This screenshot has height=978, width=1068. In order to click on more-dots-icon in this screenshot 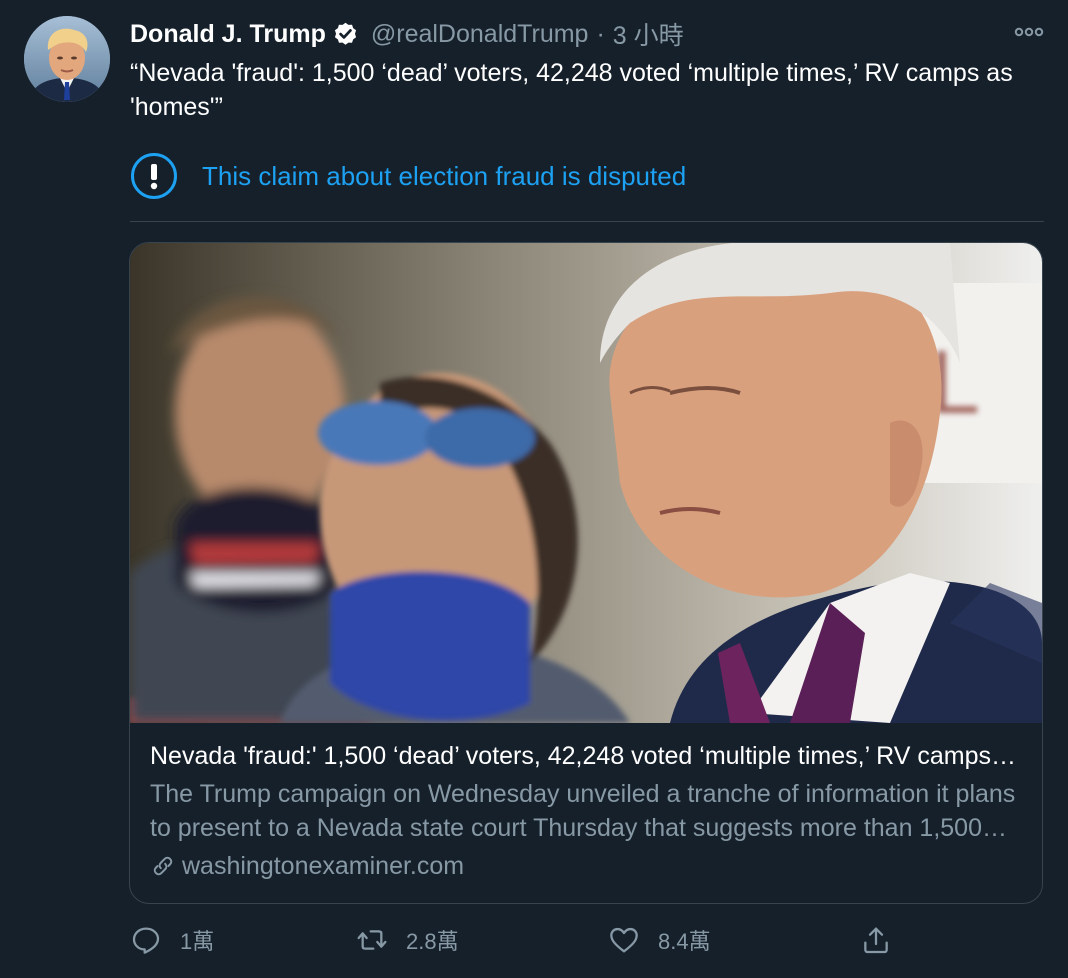, I will do `click(1029, 32)`.